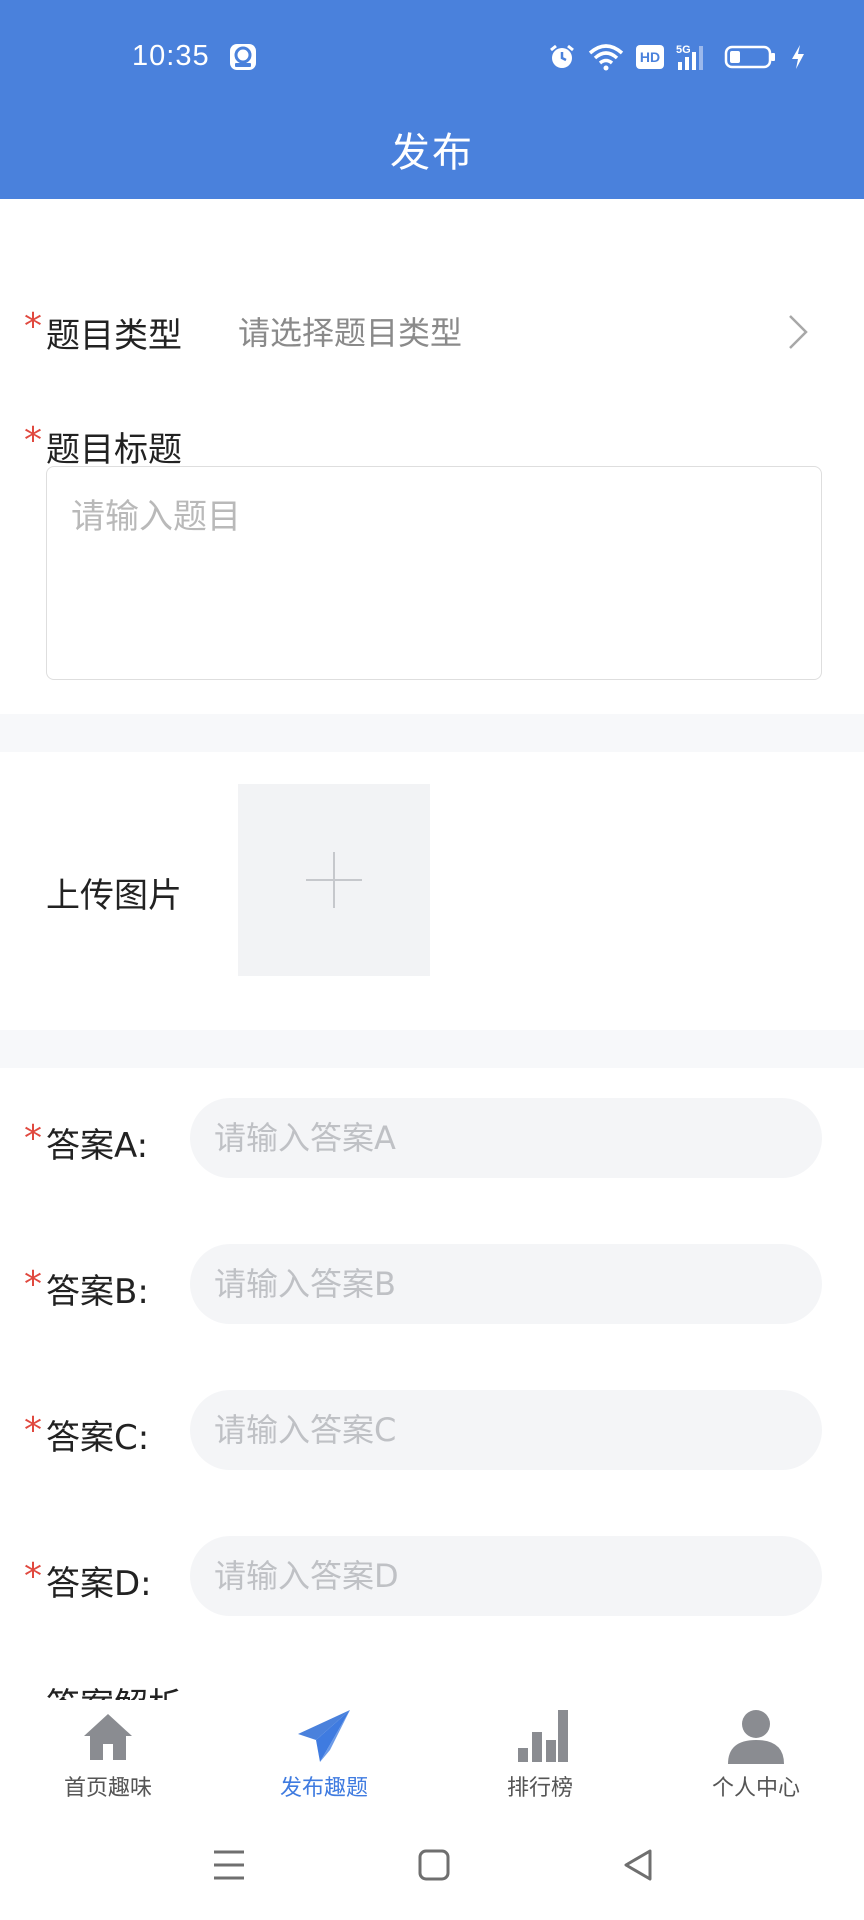  Describe the element at coordinates (114, 896) in the screenshot. I see `upload-image-label: 上传图片` at that location.